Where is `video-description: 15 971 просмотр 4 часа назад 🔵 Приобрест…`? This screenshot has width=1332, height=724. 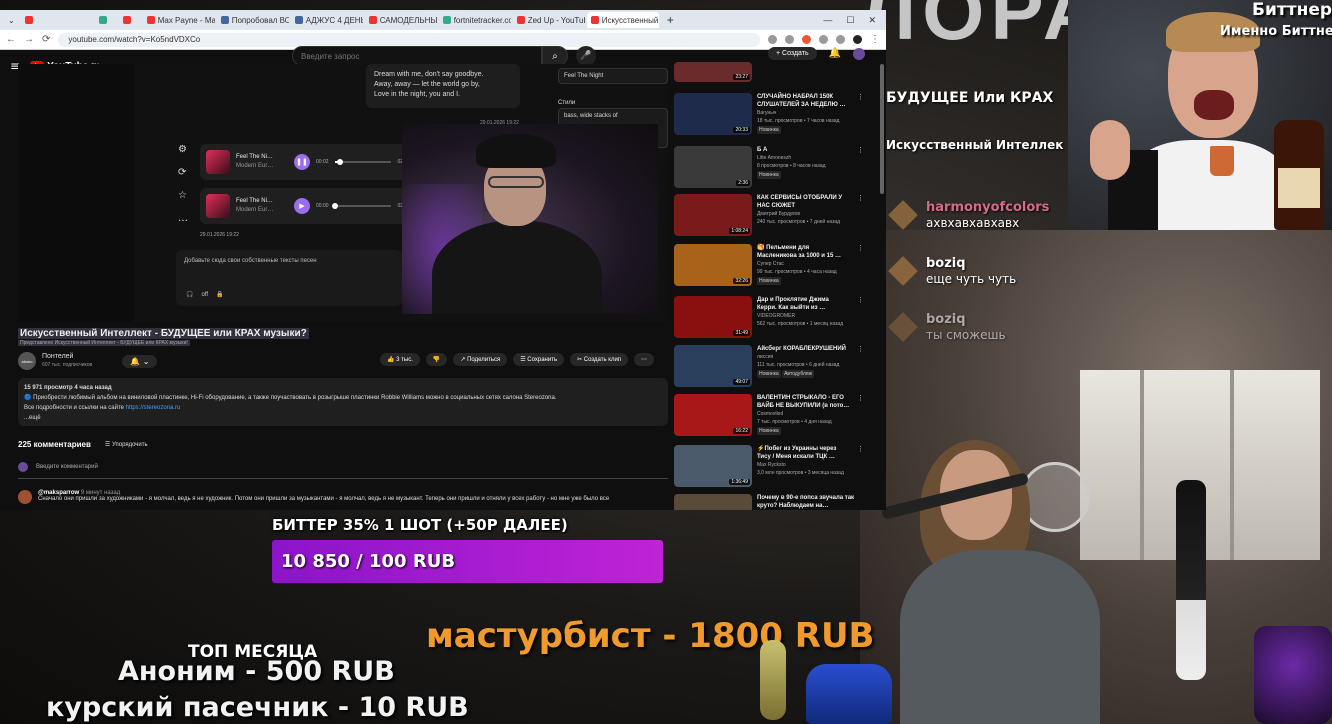 video-description: 15 971 просмотр 4 часа назад 🔵 Приобрест… is located at coordinates (343, 402).